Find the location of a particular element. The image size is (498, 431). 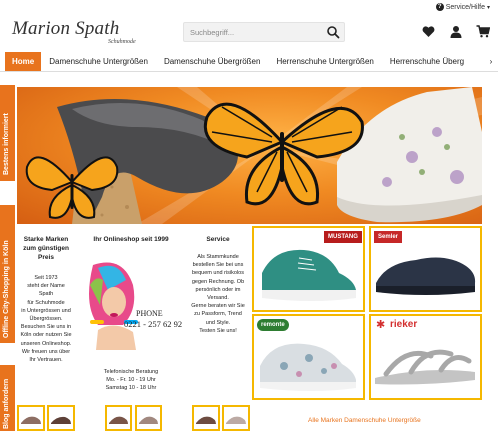

side-tab-informiert: Bestens informiert is located at coordinates (7, 133).